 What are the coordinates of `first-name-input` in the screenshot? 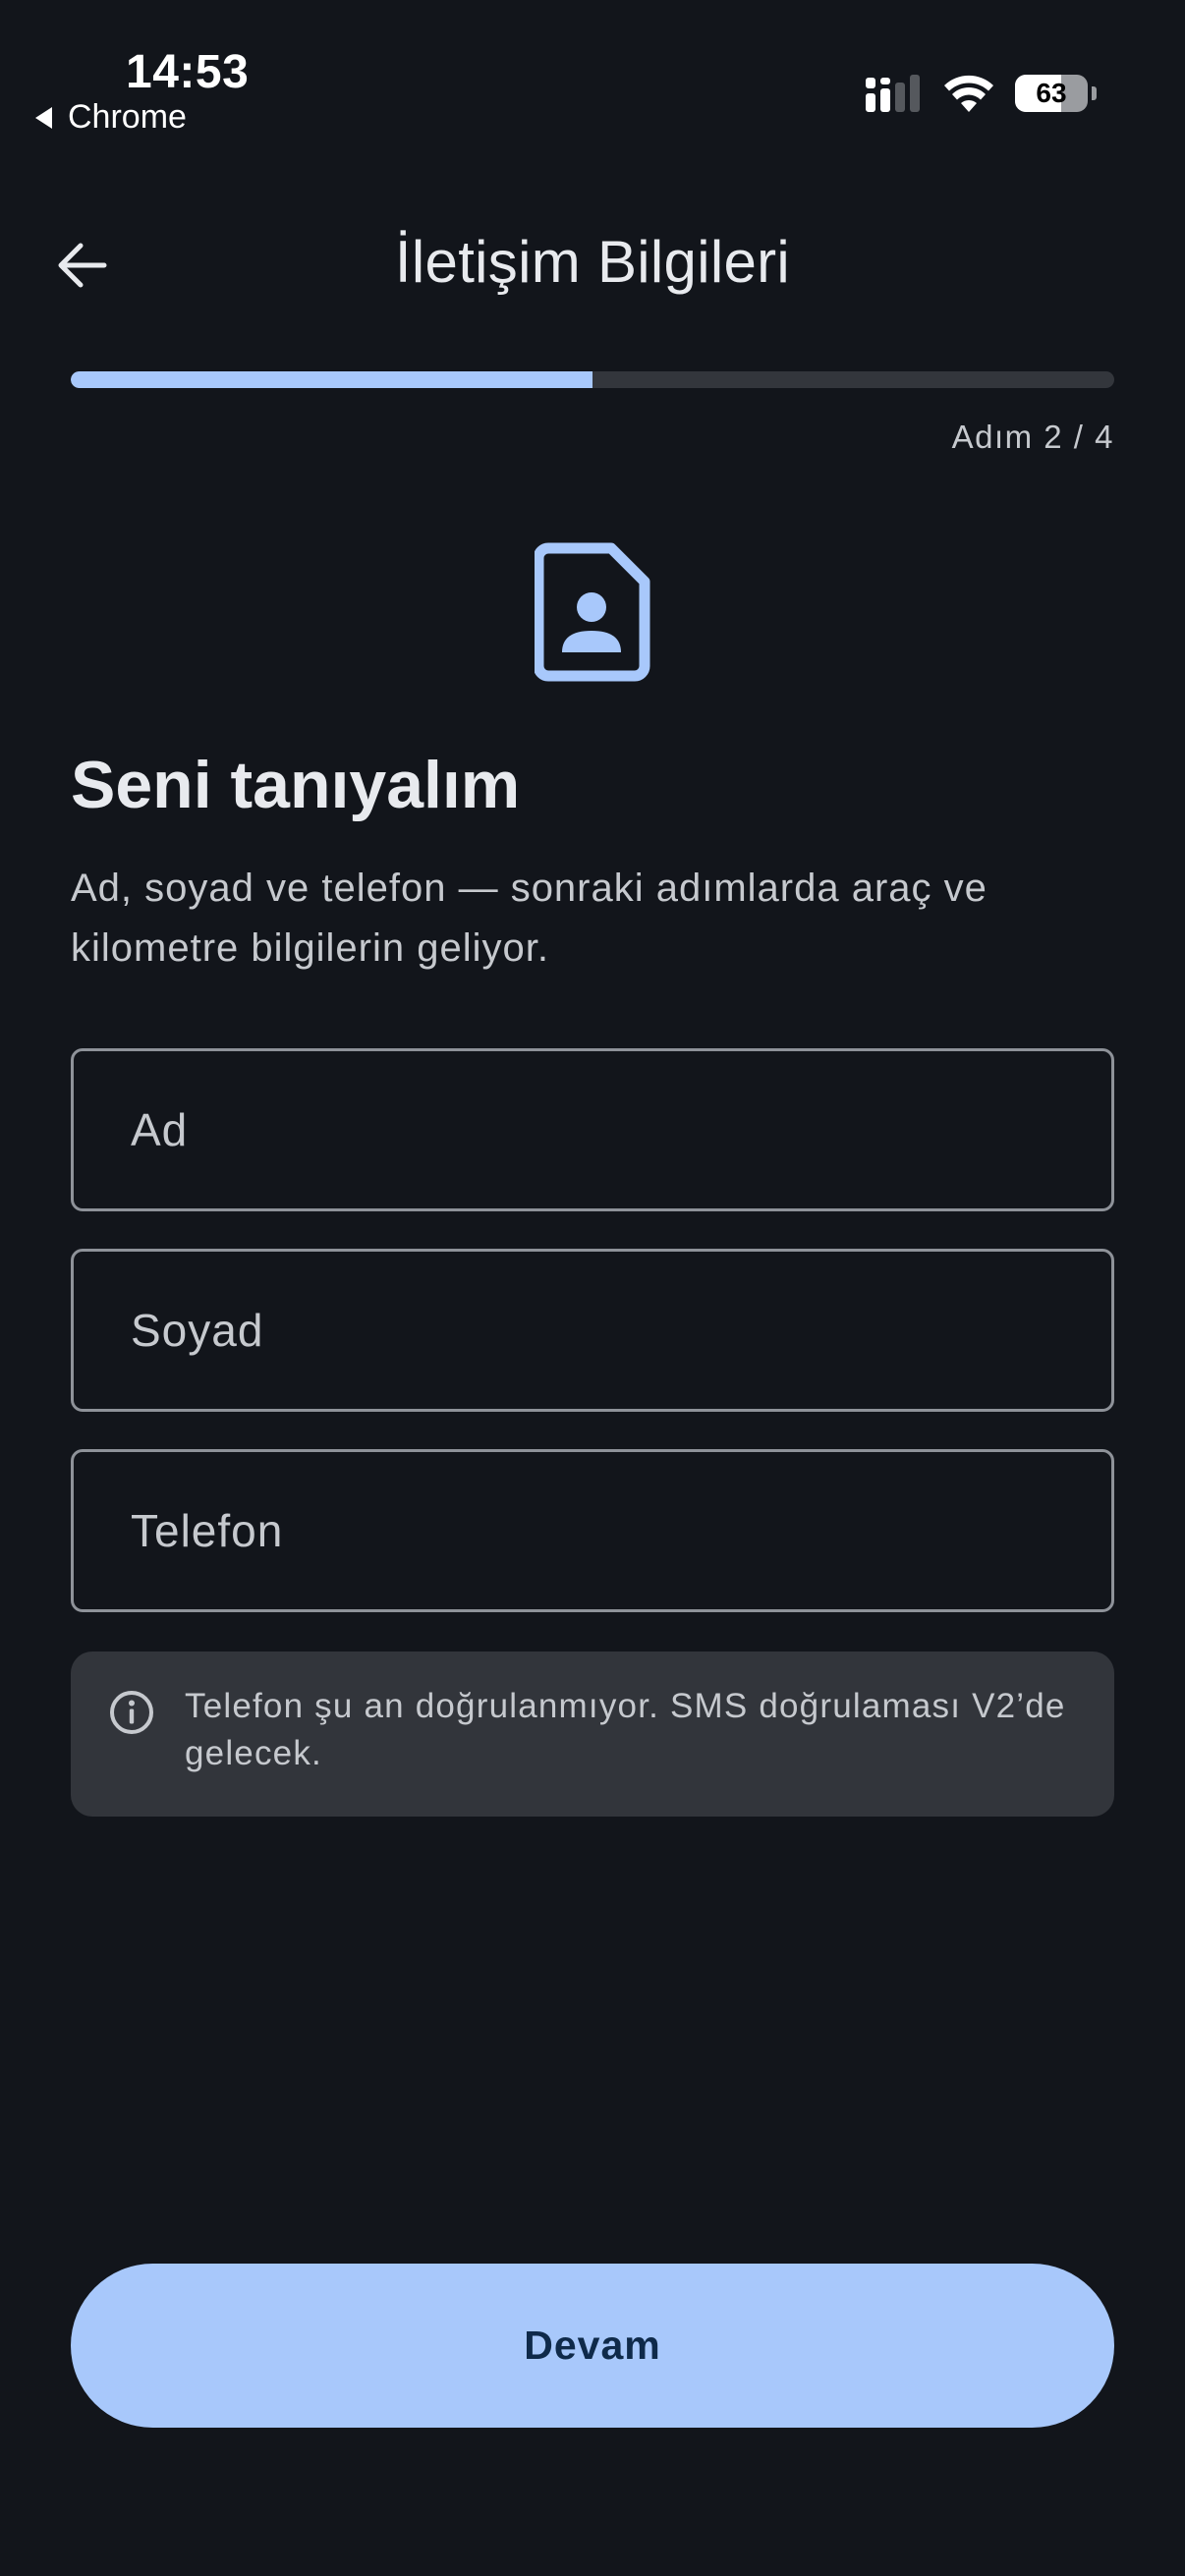 It's located at (592, 1129).